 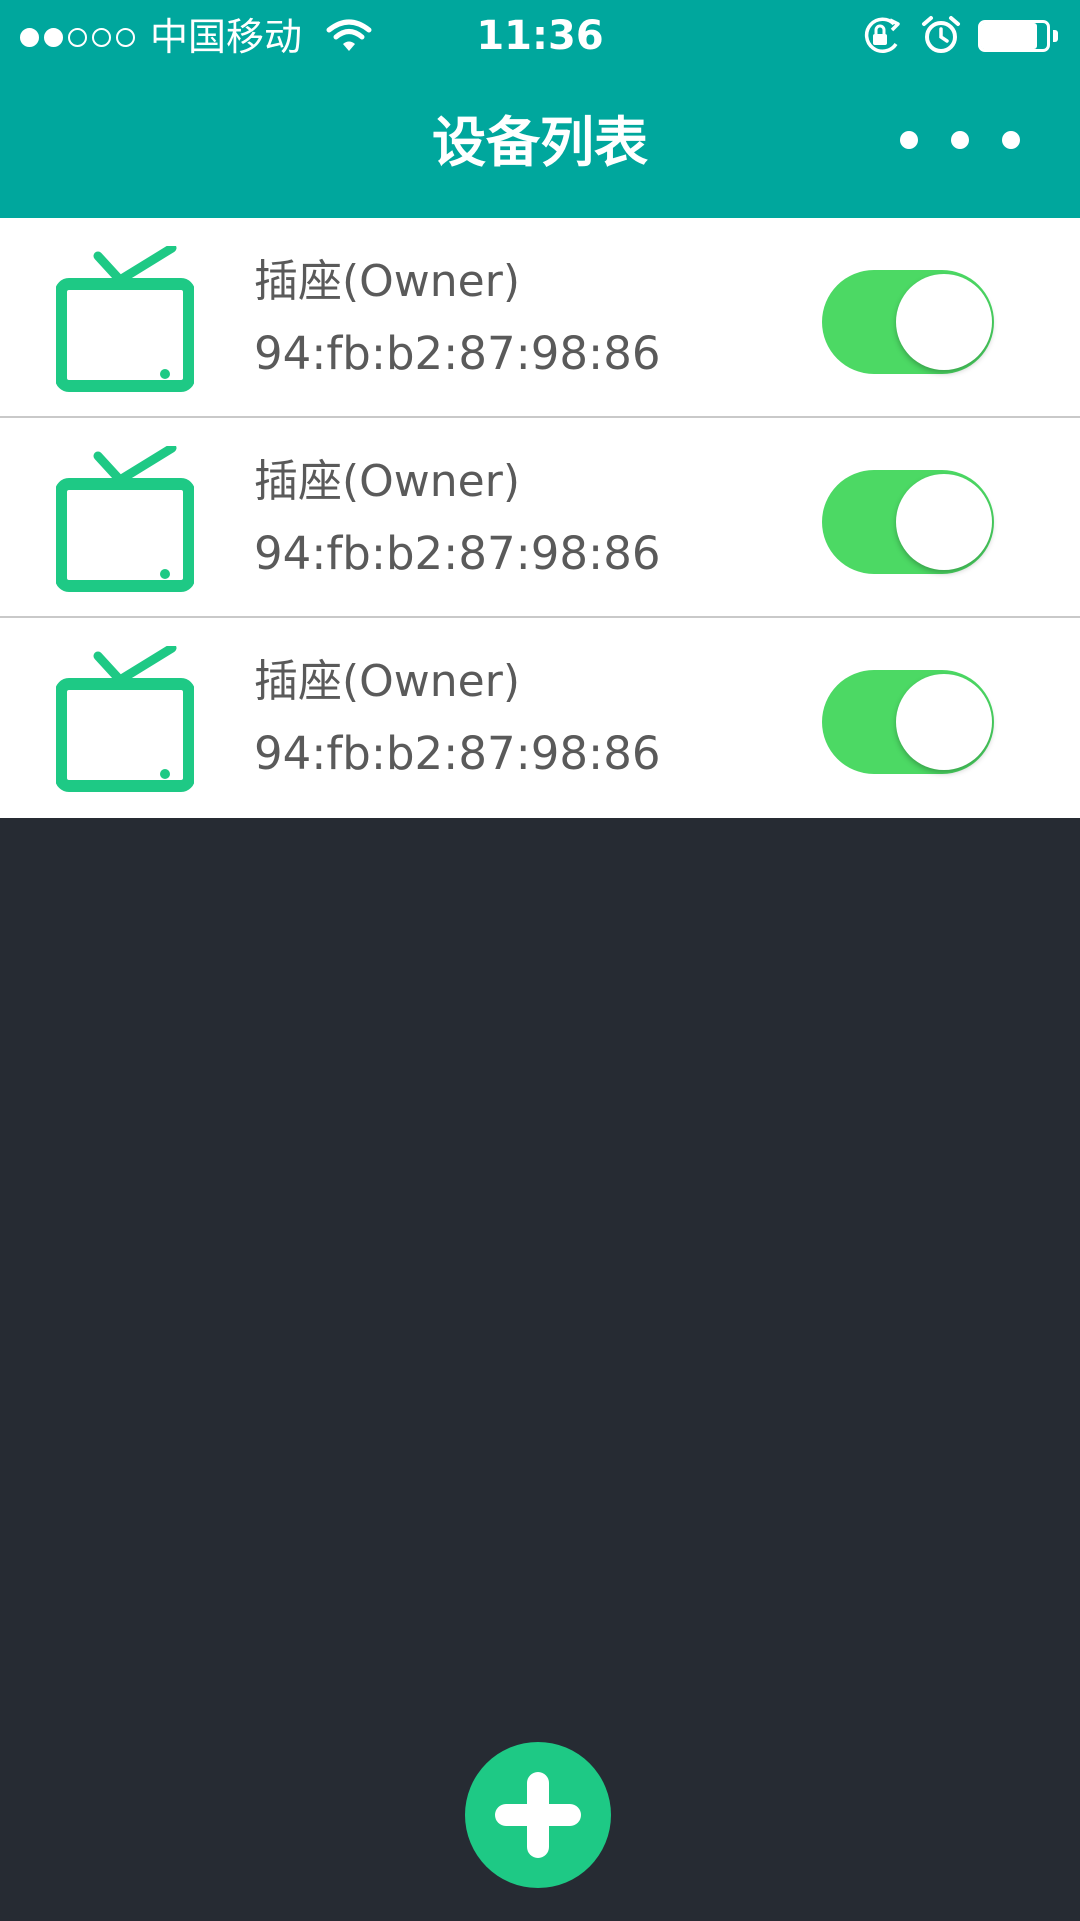 I want to click on battery-tip, so click(x=1055, y=36).